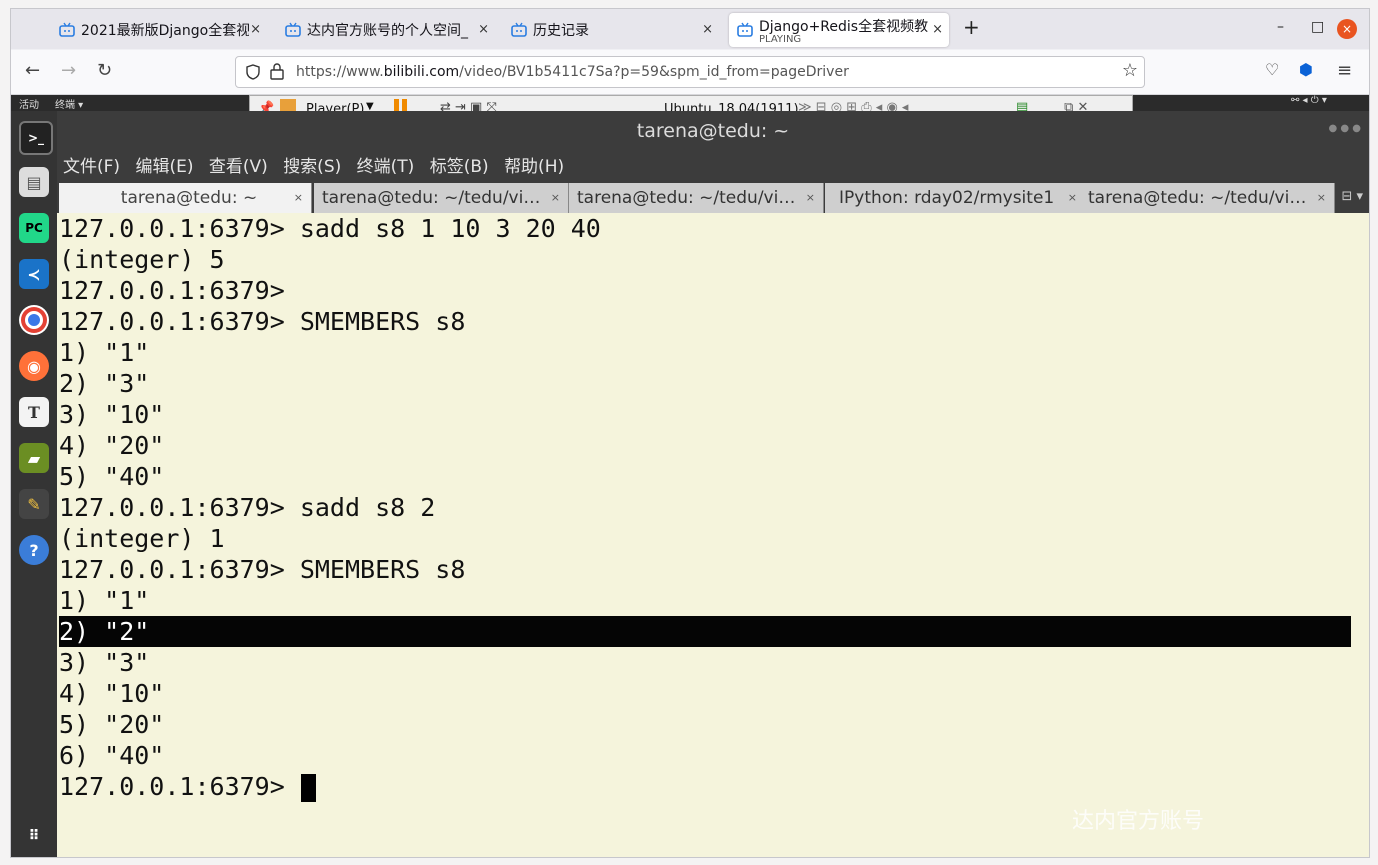 The height and width of the screenshot is (865, 1378). Describe the element at coordinates (615, 30) in the screenshot. I see `browser-tab-history: 历史记录 ×` at that location.